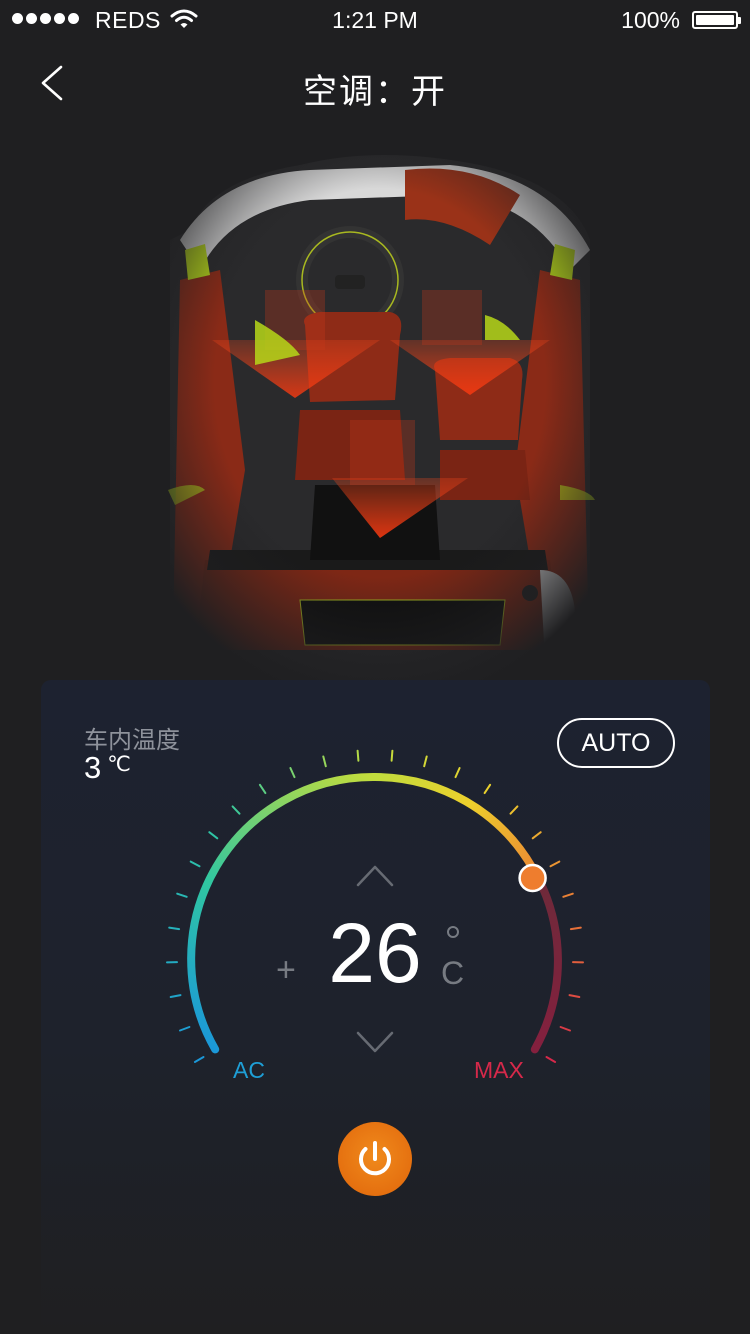 Image resolution: width=750 pixels, height=1334 pixels. Describe the element at coordinates (375, 875) in the screenshot. I see `increase-temperature-button` at that location.